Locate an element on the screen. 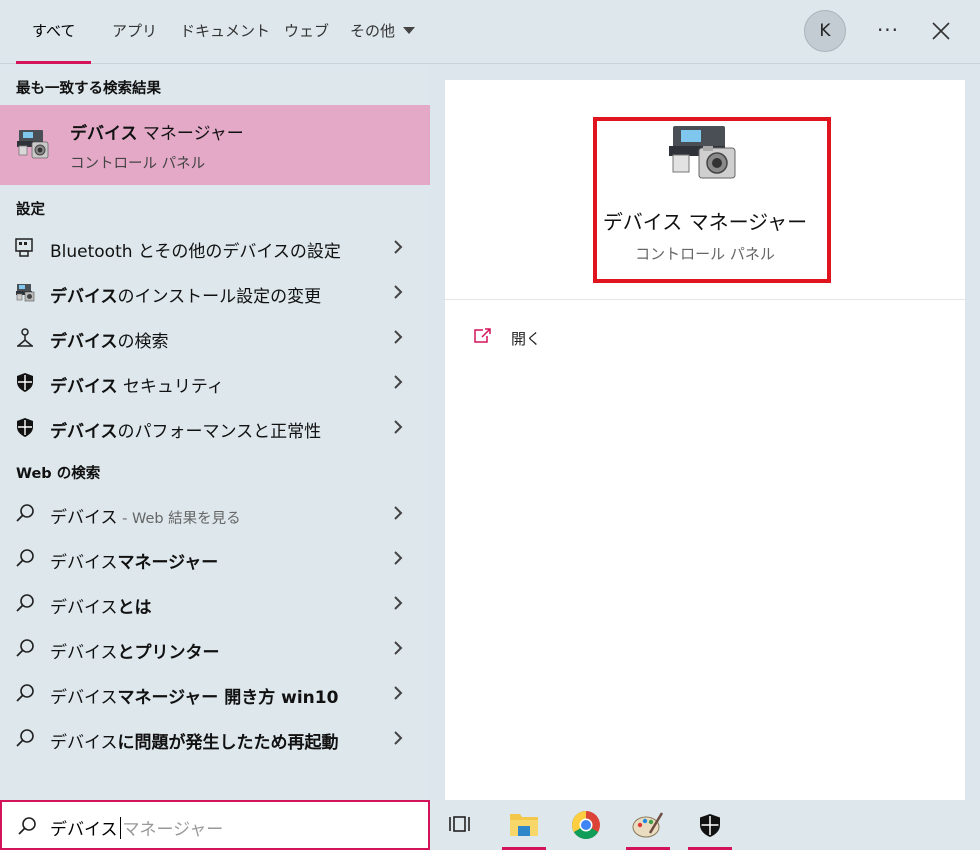 The image size is (980, 850). settings-item-label: デバイスのインストール設定の変更 is located at coordinates (185, 294).